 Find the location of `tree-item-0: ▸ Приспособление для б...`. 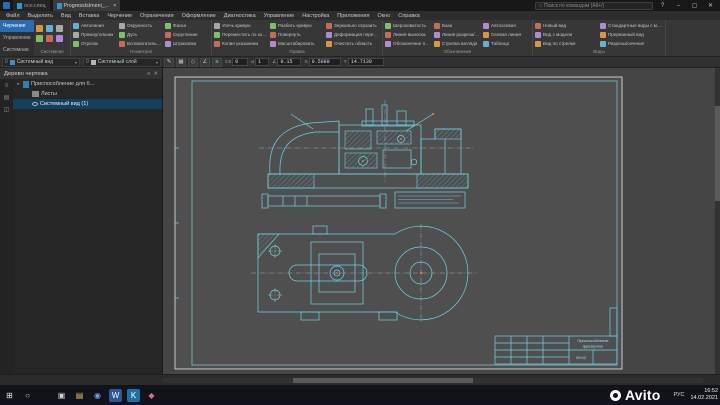

tree-item-0: ▸ Приспособление для б... is located at coordinates (87, 84).